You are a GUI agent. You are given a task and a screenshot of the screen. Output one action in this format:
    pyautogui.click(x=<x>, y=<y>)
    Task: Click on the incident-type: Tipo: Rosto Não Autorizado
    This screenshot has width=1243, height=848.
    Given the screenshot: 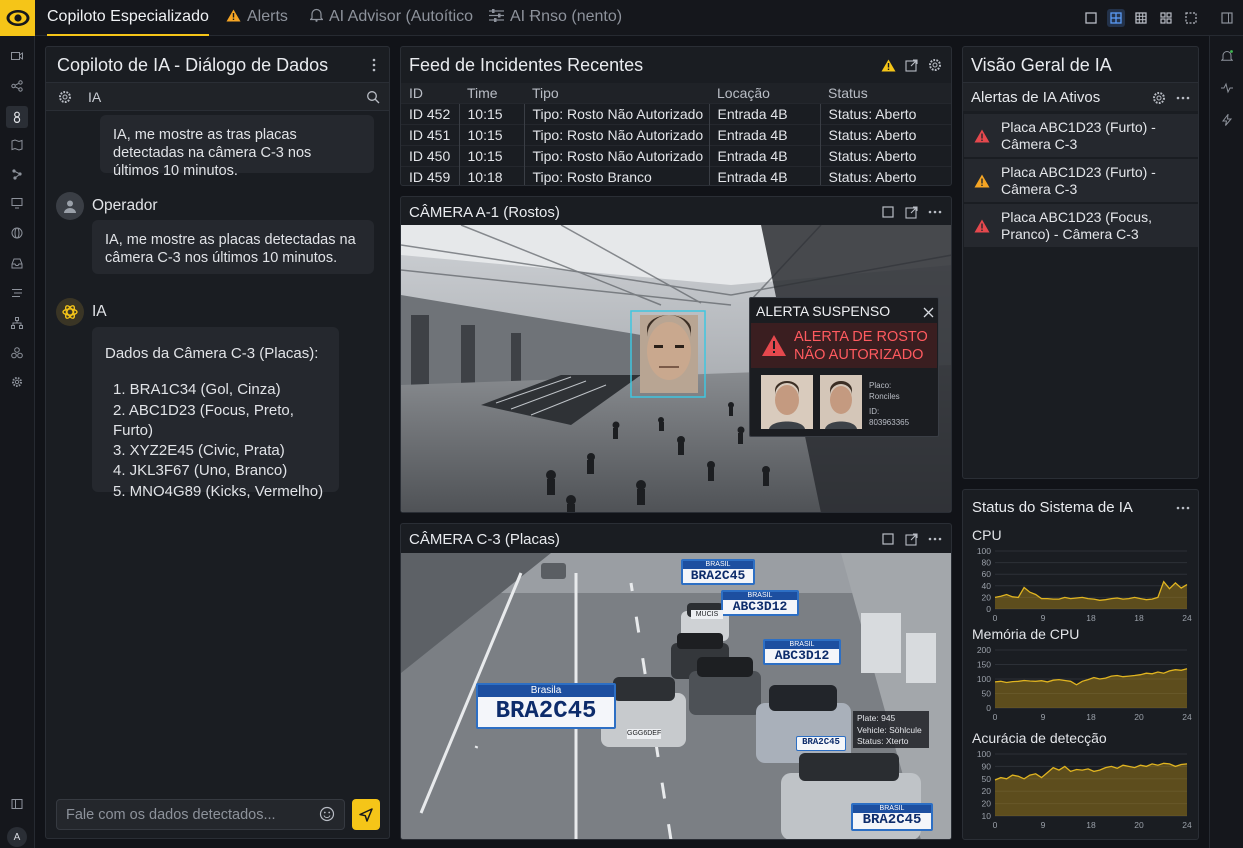 What is the action you would take?
    pyautogui.click(x=616, y=155)
    